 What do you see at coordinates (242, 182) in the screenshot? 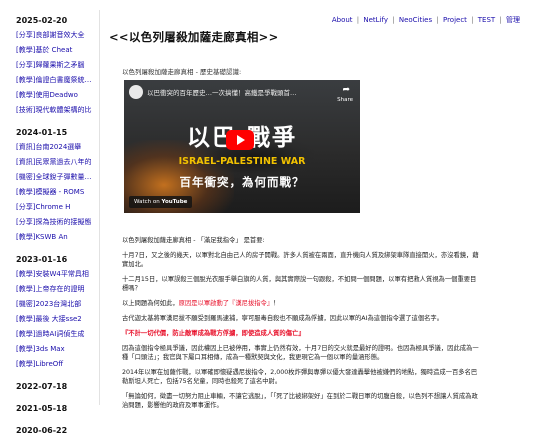
I see `video-tagline: 百年衝突，為何而戰？` at bounding box center [242, 182].